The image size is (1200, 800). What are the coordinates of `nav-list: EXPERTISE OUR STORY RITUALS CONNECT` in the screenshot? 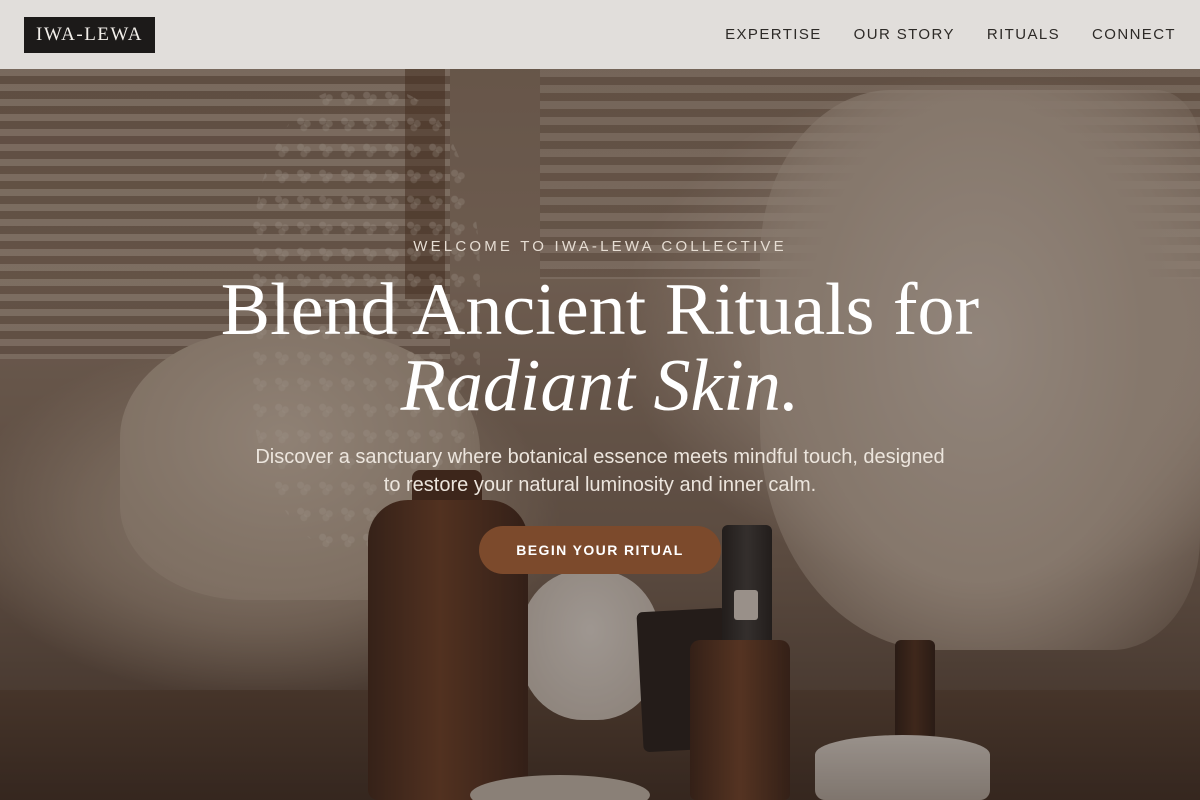 It's located at (950, 35).